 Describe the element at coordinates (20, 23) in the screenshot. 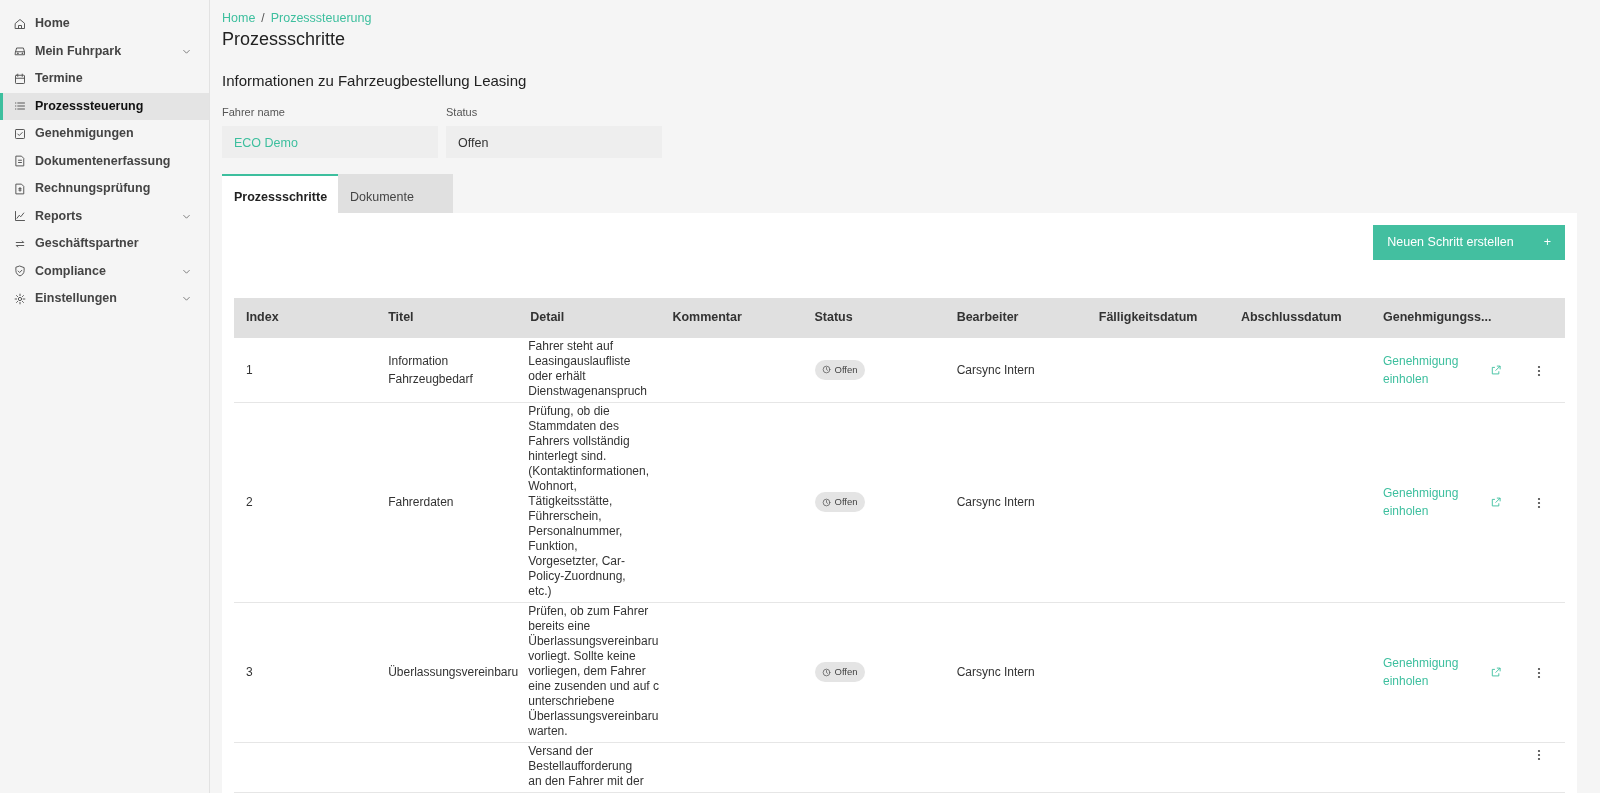

I see `home-icon` at that location.